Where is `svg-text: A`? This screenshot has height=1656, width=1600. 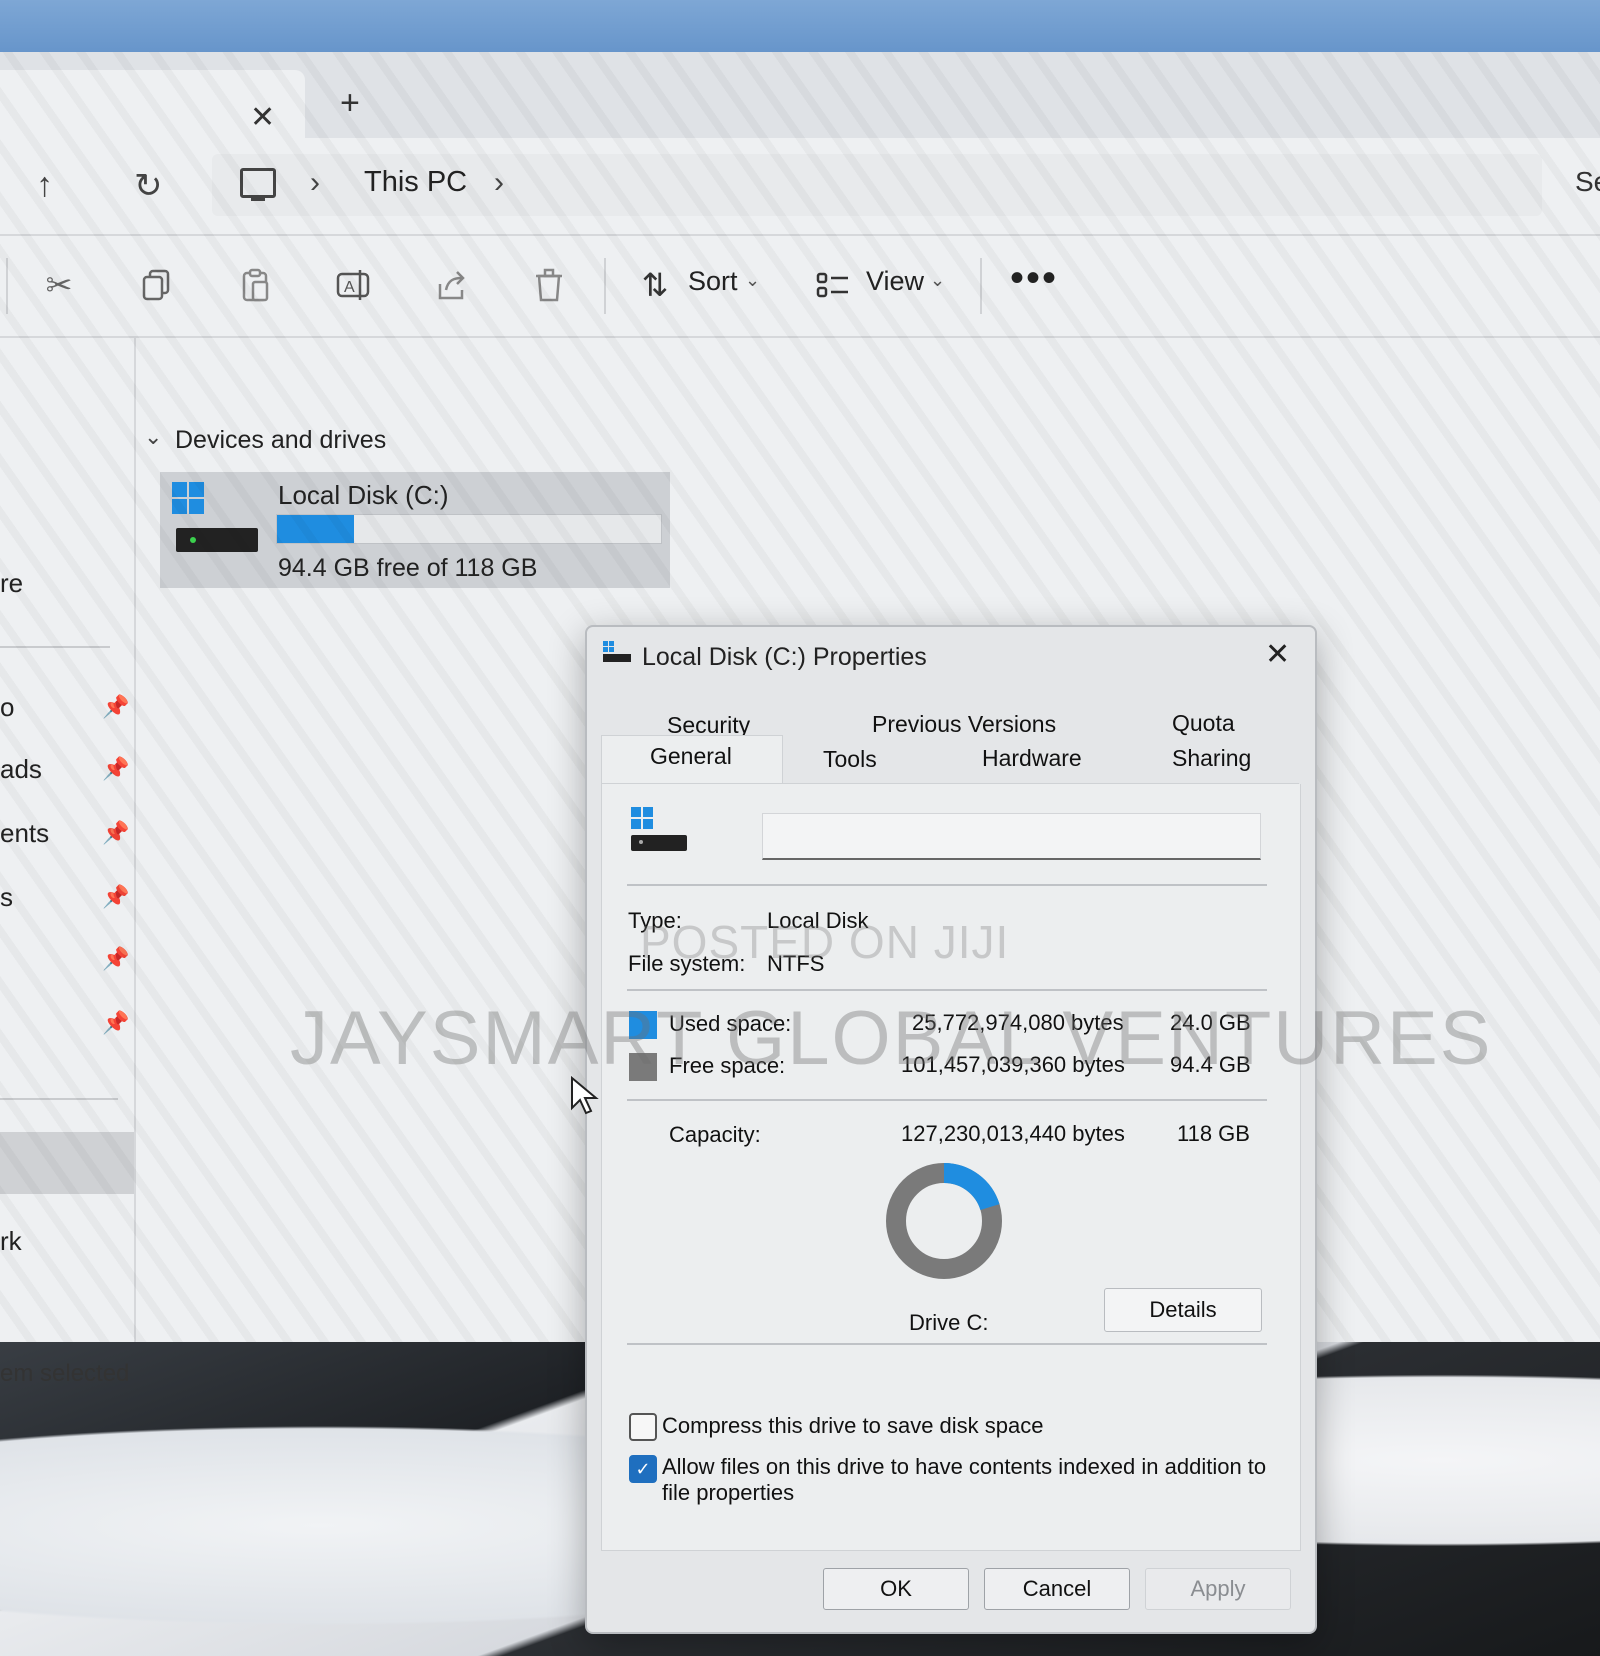
svg-text: A is located at coordinates (349, 287).